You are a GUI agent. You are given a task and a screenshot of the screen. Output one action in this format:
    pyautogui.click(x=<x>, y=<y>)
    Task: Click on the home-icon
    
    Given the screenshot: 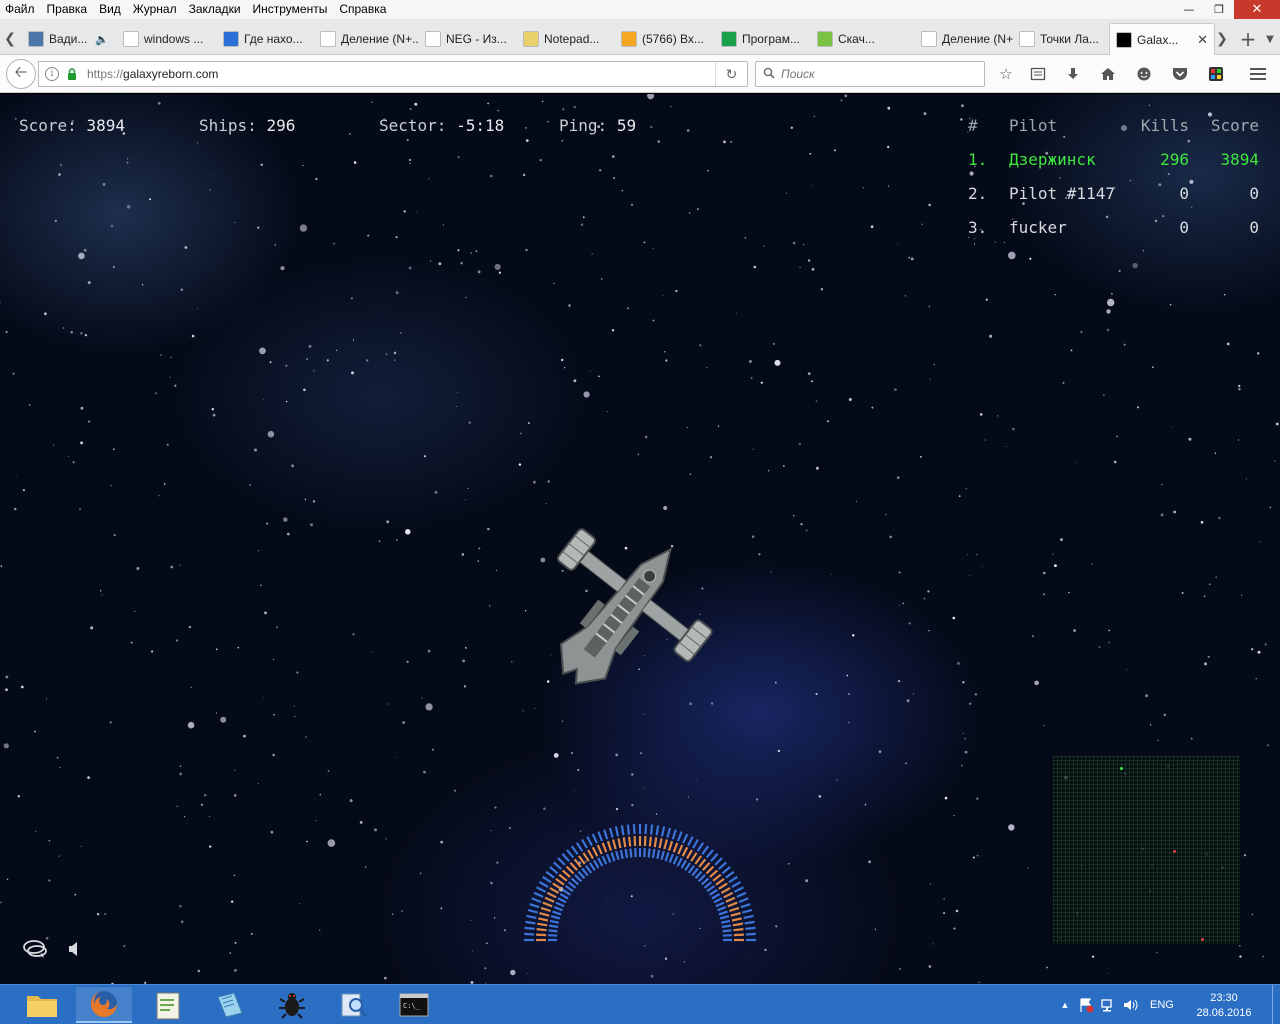 What is the action you would take?
    pyautogui.click(x=1108, y=74)
    